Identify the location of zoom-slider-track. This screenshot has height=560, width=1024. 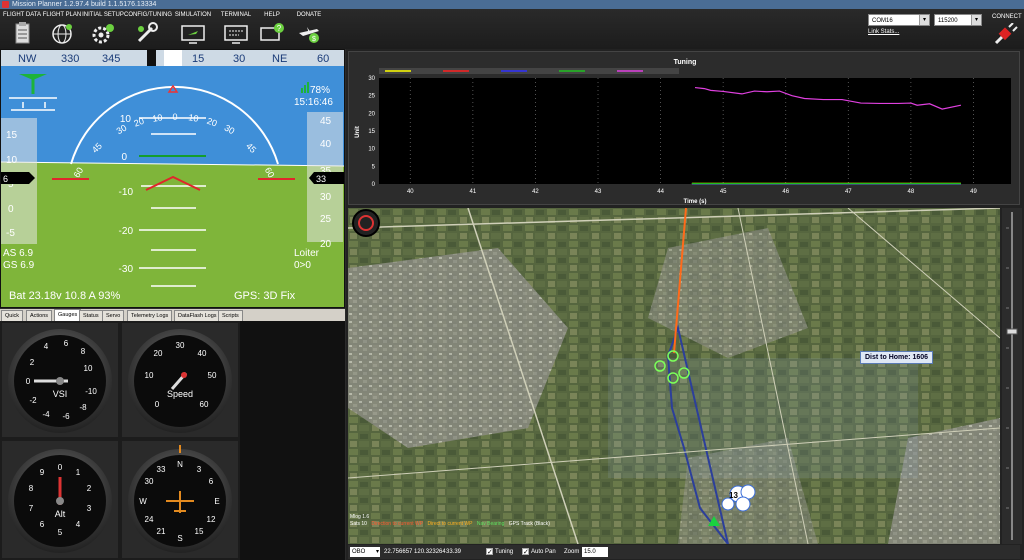
(1012, 376).